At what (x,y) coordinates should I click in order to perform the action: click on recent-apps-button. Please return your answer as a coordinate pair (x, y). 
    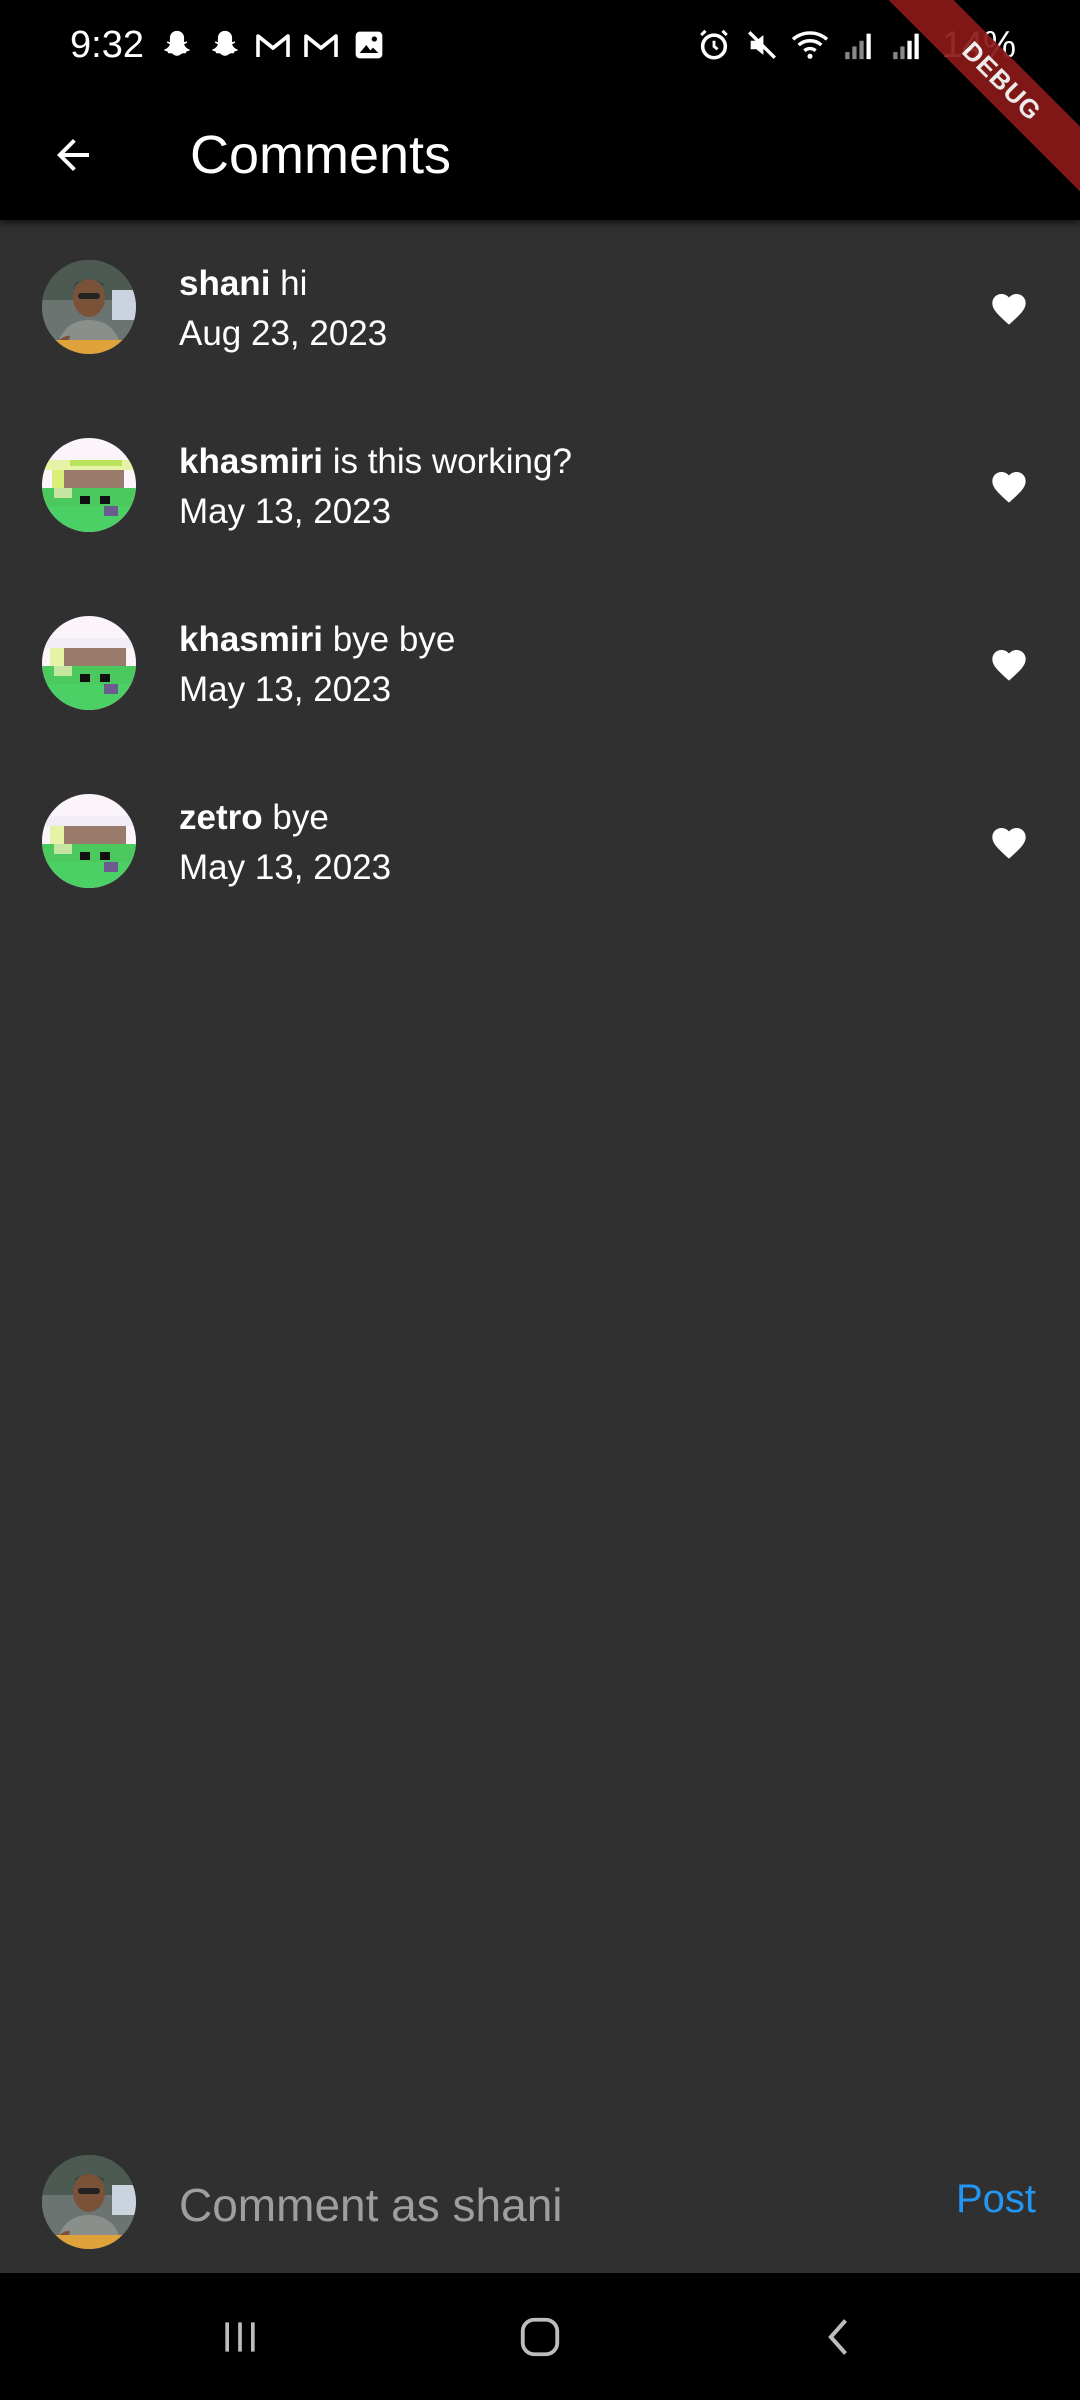
    Looking at the image, I should click on (240, 2337).